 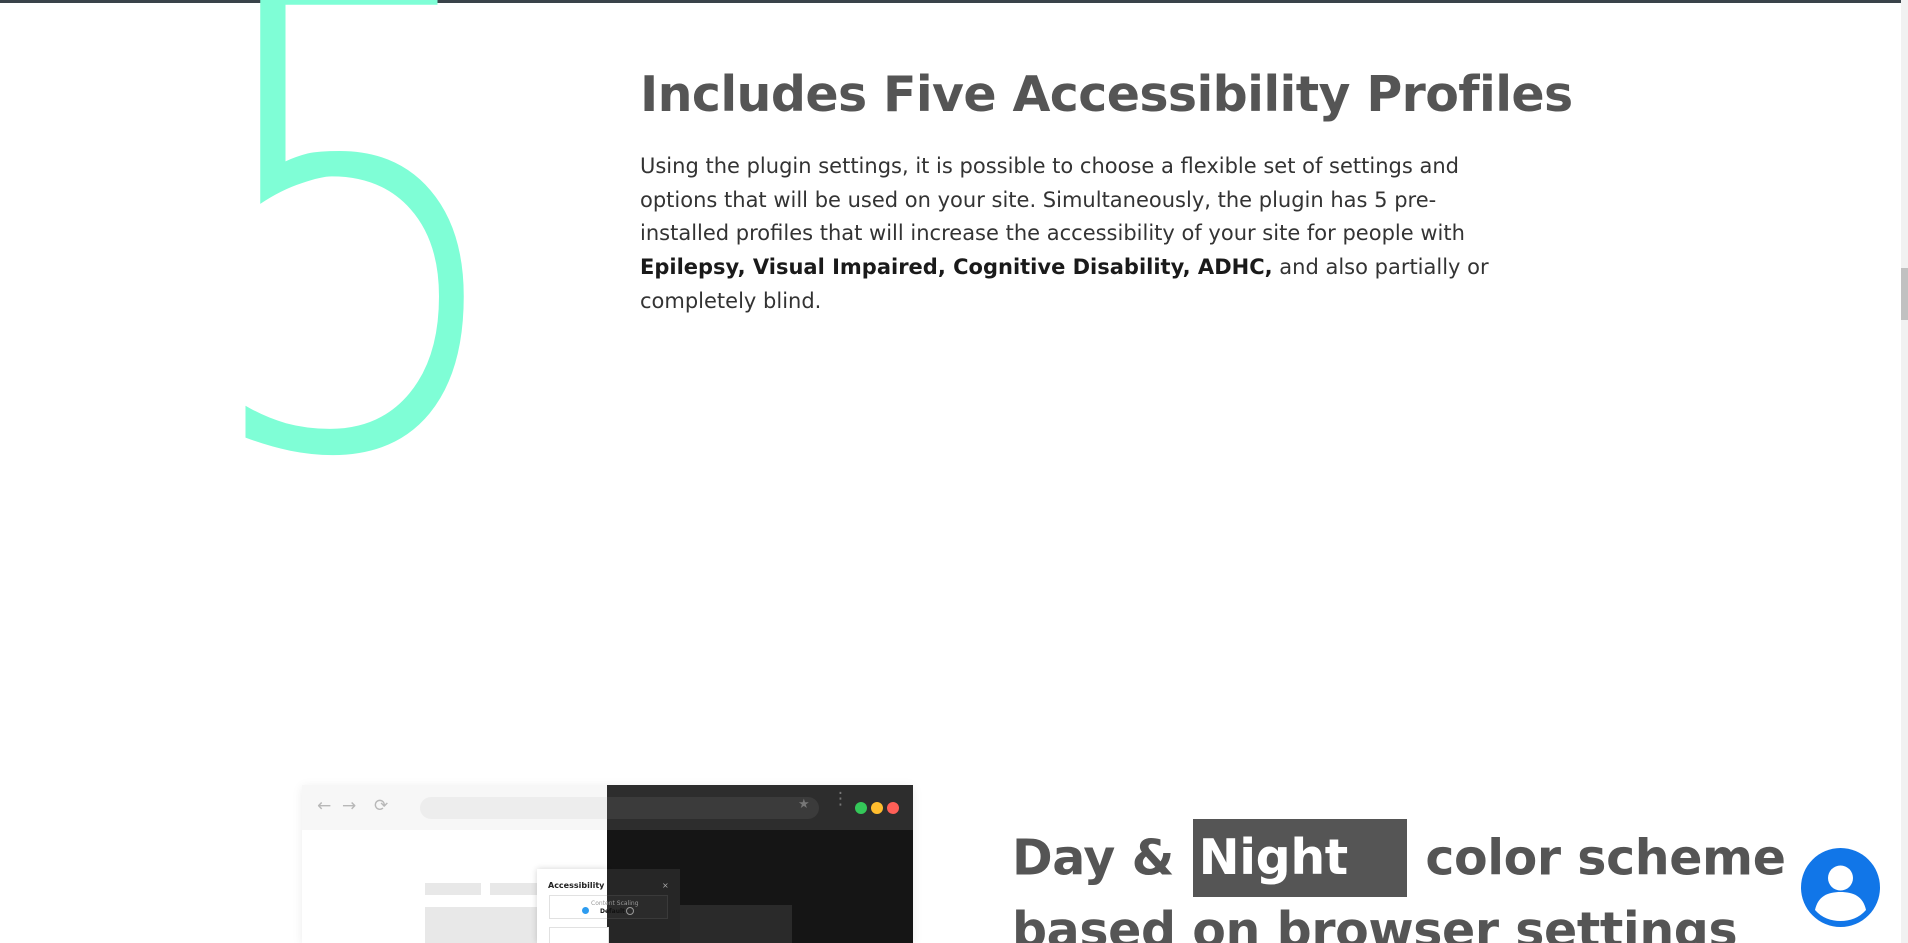 What do you see at coordinates (612, 911) in the screenshot?
I see `mockup-panel-value: Default` at bounding box center [612, 911].